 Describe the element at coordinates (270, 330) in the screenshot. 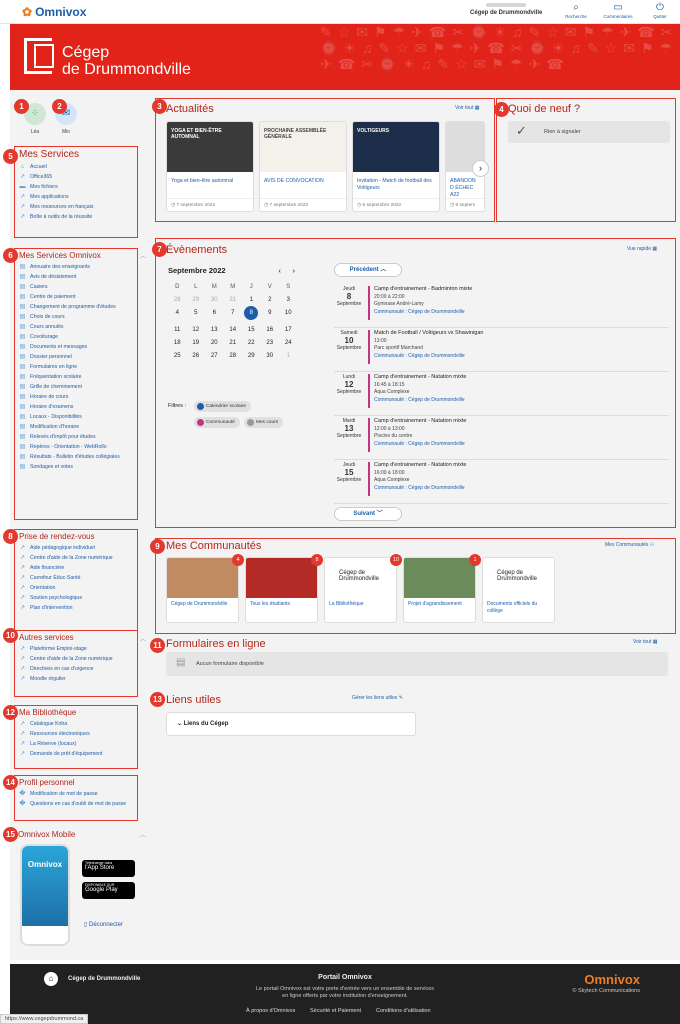

I see `calendar-day: 16` at that location.